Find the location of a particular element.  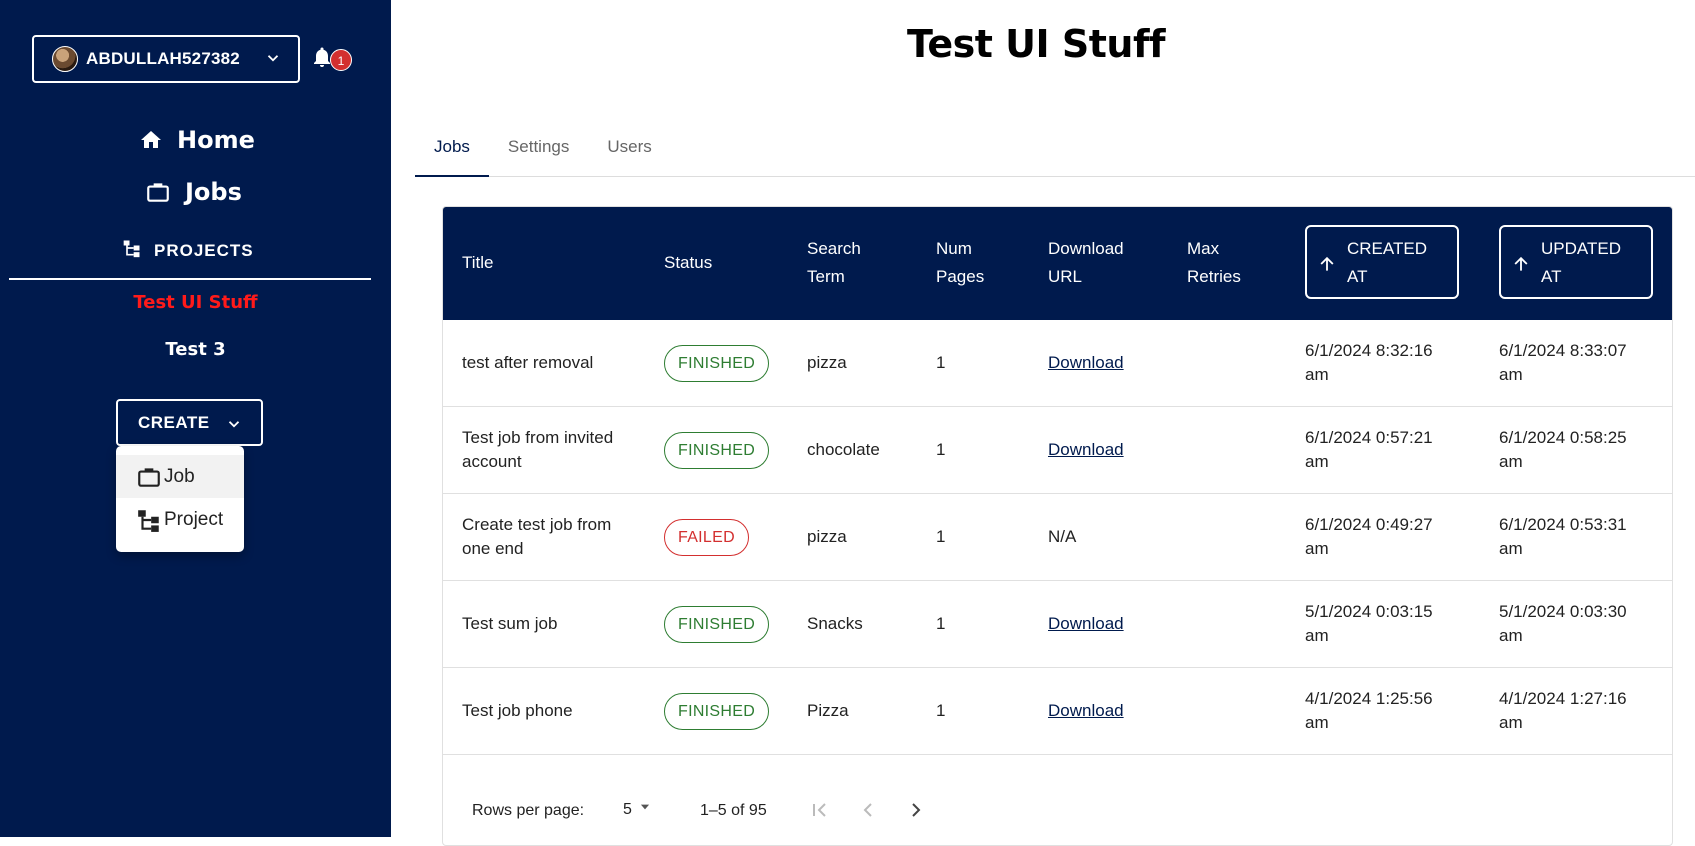

cell-updated-at: 5/1/2024 0:03:30 am is located at coordinates (1563, 623).